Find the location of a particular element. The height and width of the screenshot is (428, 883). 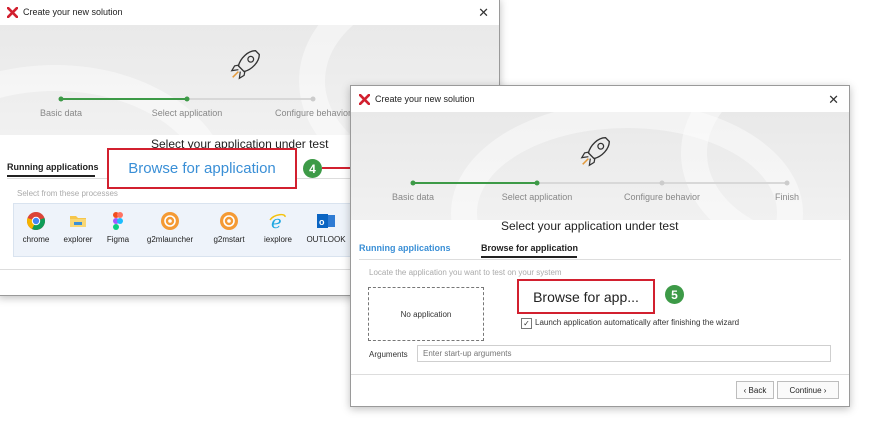

process-label: iexplore is located at coordinates (277, 239).